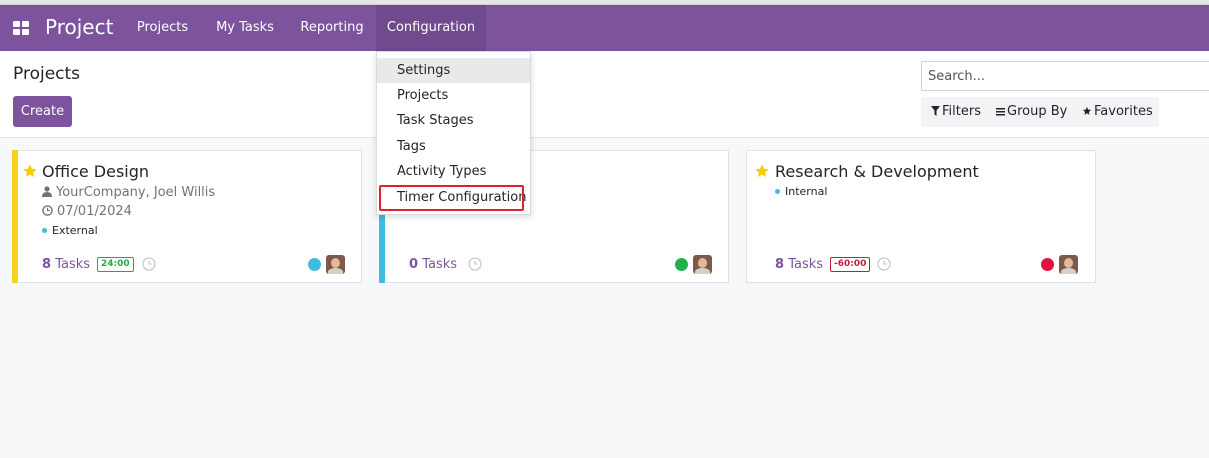 The width and height of the screenshot is (1209, 458). Describe the element at coordinates (94, 211) in the screenshot. I see `date-label: 07/01/2024` at that location.